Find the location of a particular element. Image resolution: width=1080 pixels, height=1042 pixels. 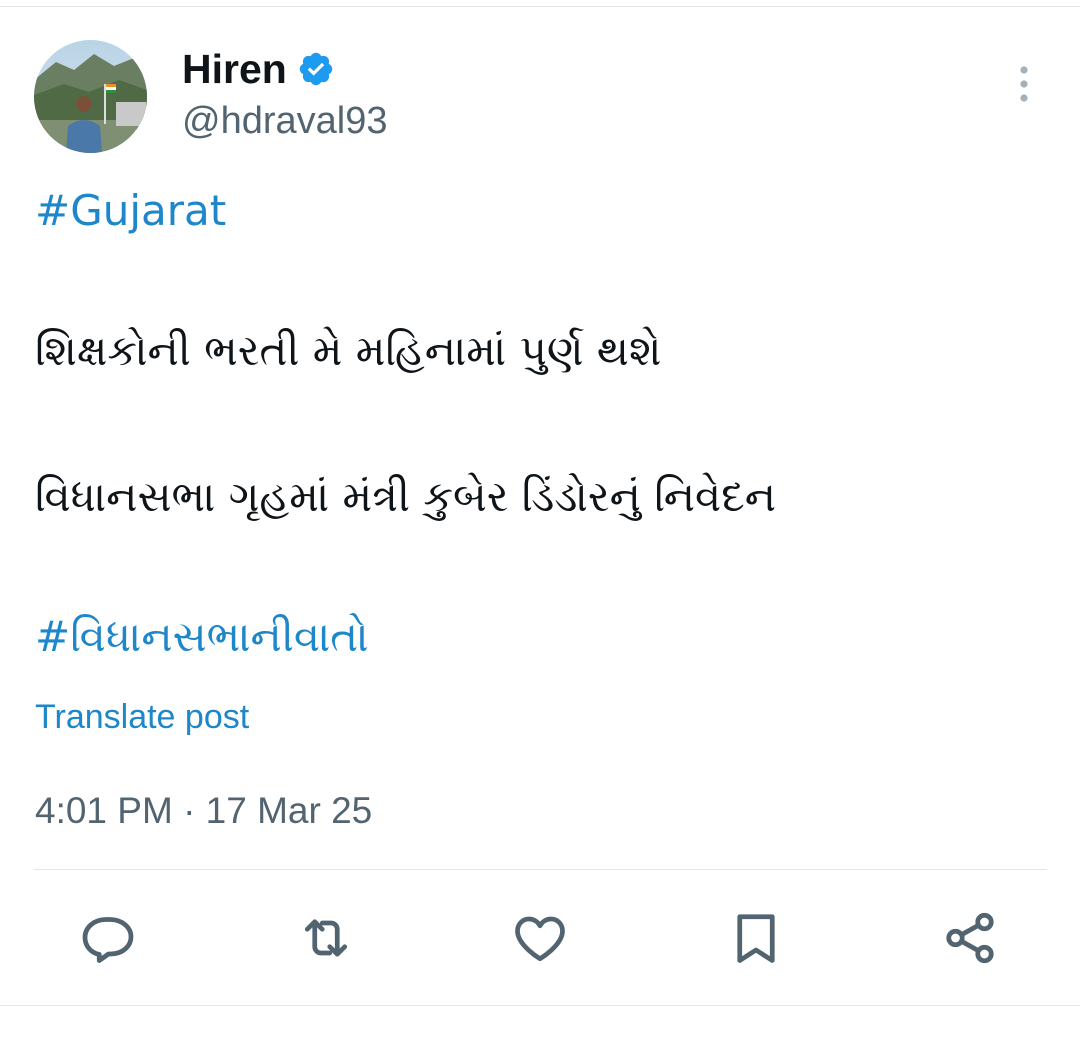

hashtag-vidhansabha: #વિધાનસભાનીવાતો is located at coordinates (202, 637).